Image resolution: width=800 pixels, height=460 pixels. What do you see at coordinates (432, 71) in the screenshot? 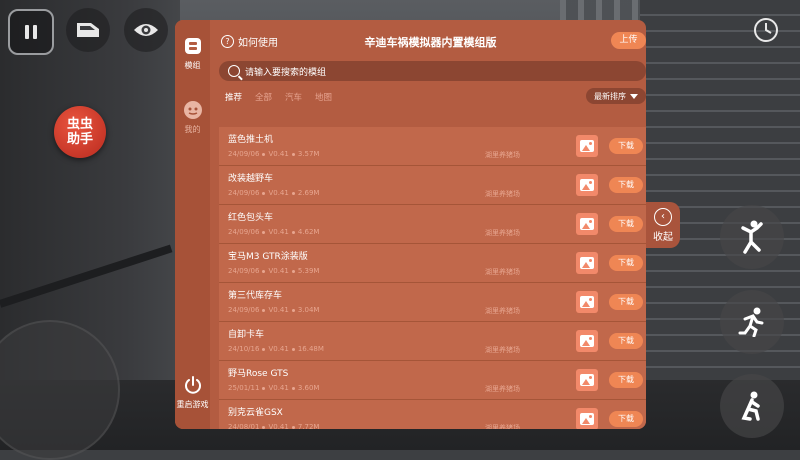
I see `search-input: 请输入要搜索的模组` at bounding box center [432, 71].